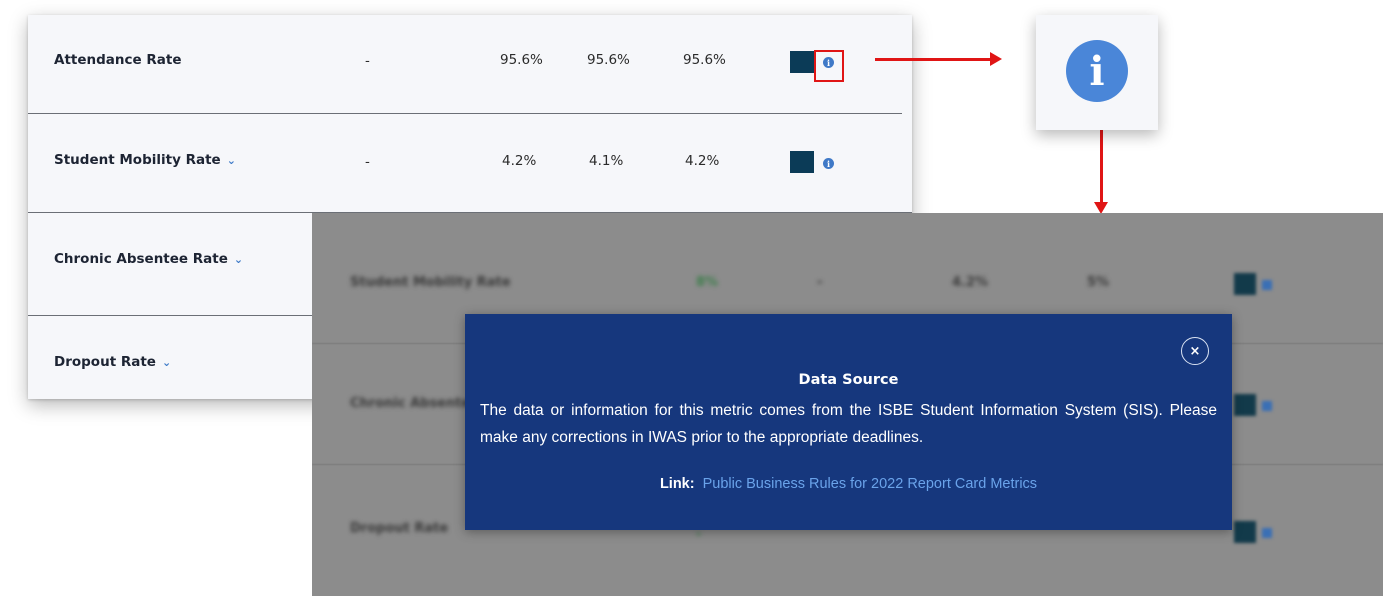  Describe the element at coordinates (707, 282) in the screenshot. I see `blurred-value: 8%` at that location.